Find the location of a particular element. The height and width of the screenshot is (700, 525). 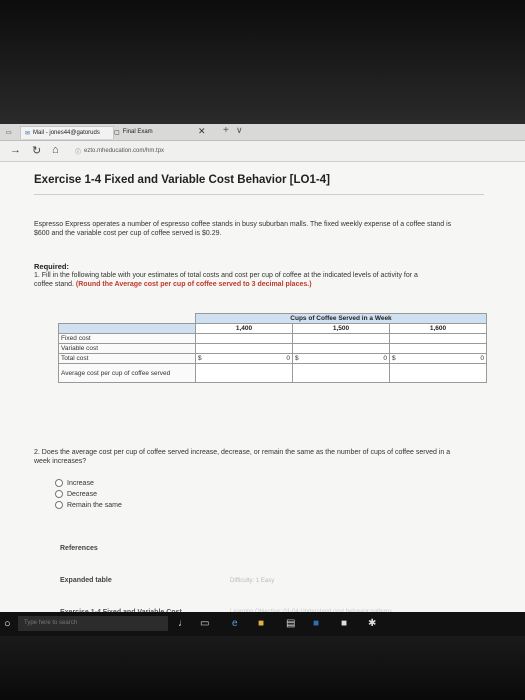

navigation-bar: → ↻ ⌂ ⓘ ezto.mheducation.com/hm.tpx is located at coordinates (262, 151).